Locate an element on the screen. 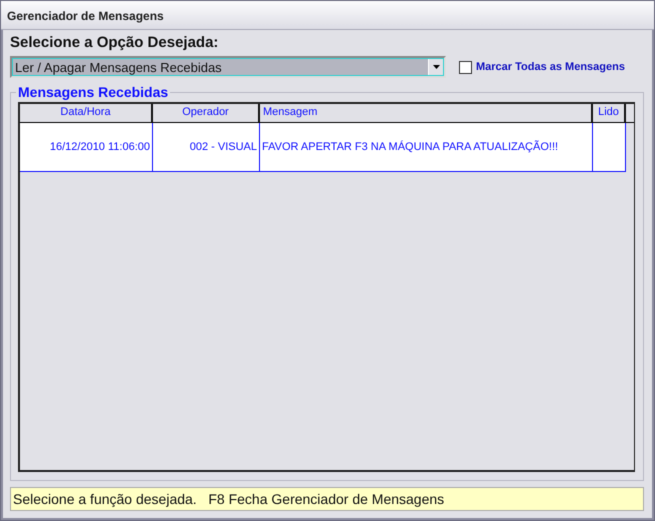 The width and height of the screenshot is (655, 521). table-cell is located at coordinates (609, 147).